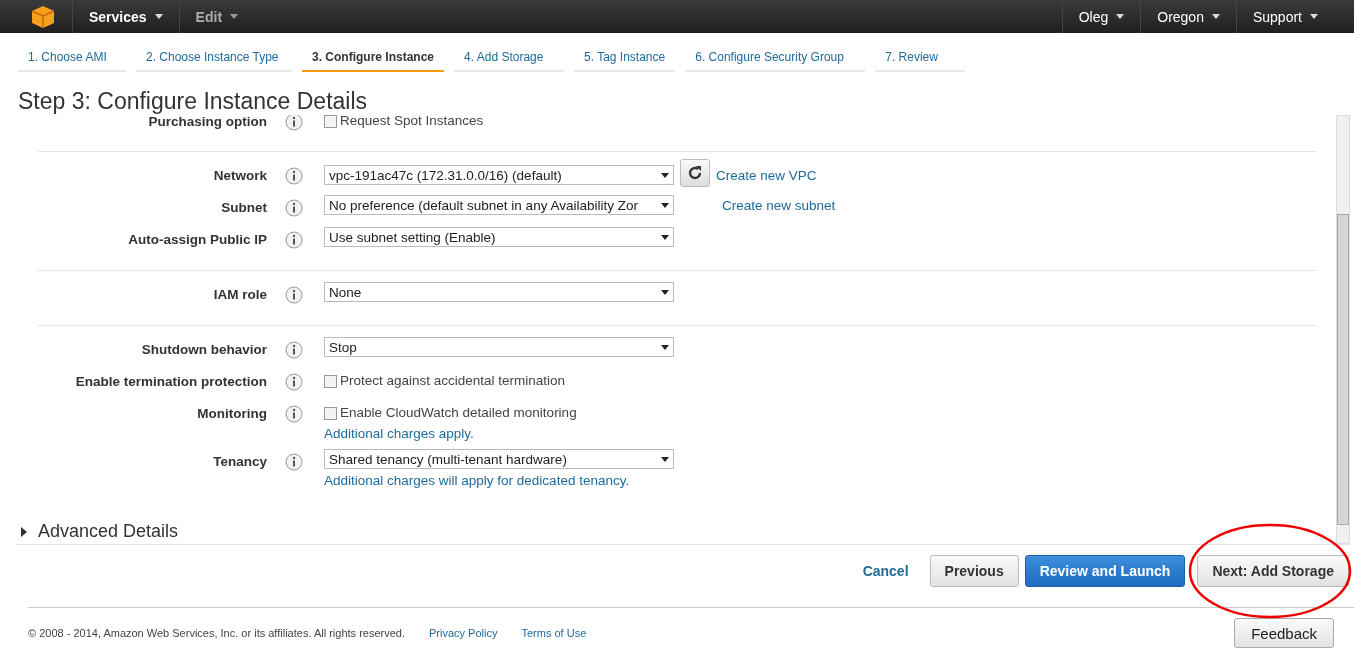 This screenshot has height=659, width=1354. Describe the element at coordinates (240, 294) in the screenshot. I see `field-label: IAM role` at that location.